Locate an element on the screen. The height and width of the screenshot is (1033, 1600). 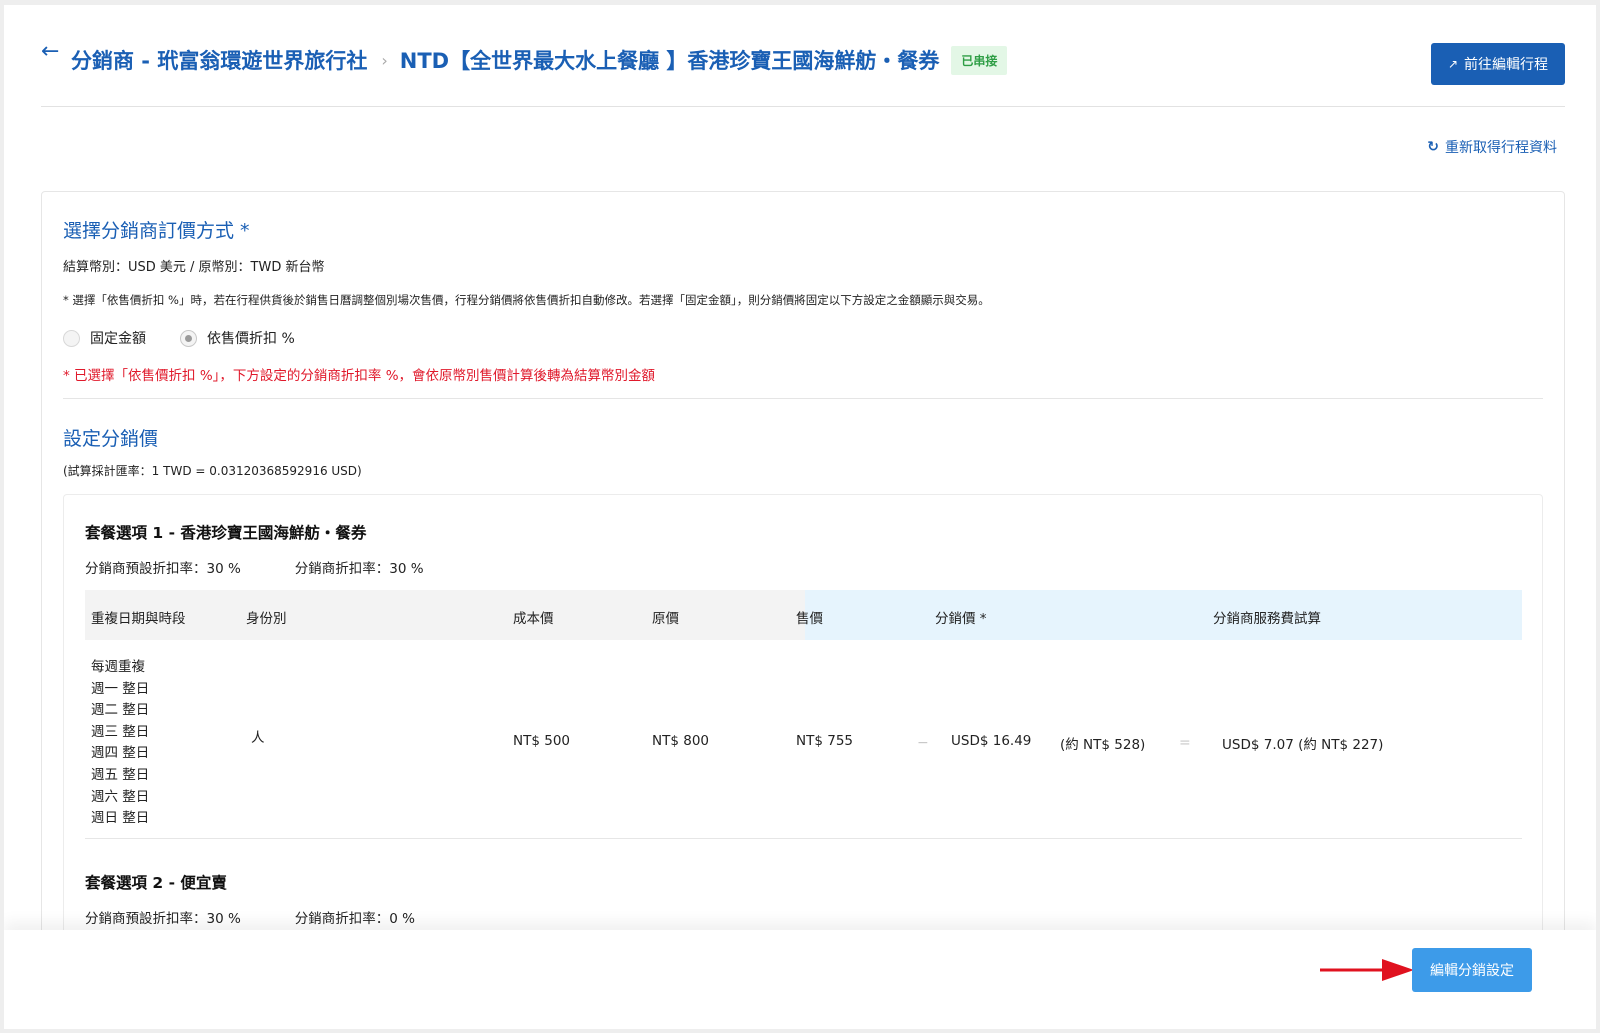
col-distribution-price: 分銷價 * is located at coordinates (961, 619).